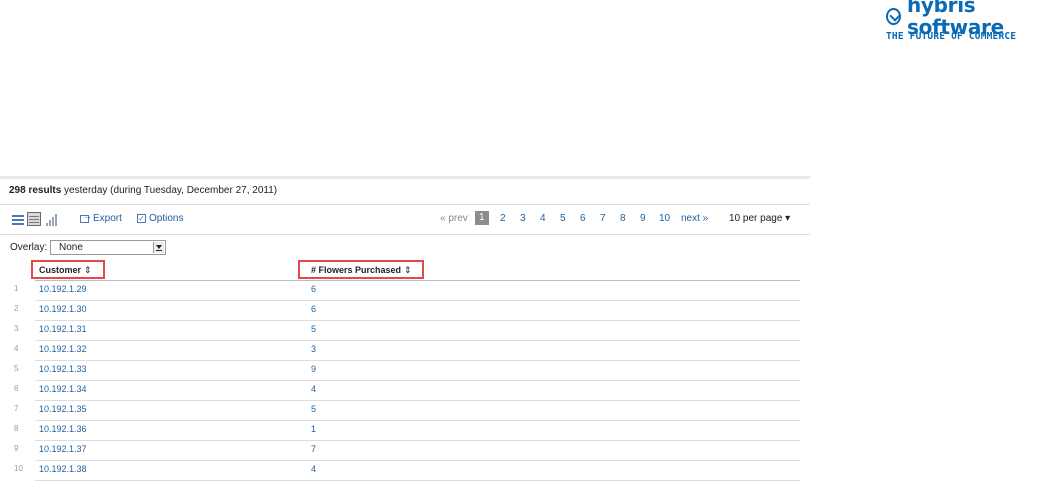 The image size is (1055, 493). Describe the element at coordinates (623, 218) in the screenshot. I see `page-link: 8` at that location.